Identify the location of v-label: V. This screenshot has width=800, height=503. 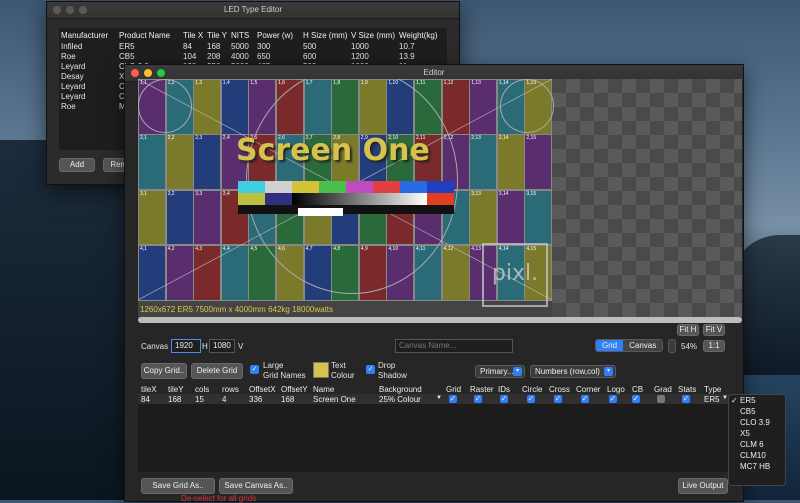
(241, 346).